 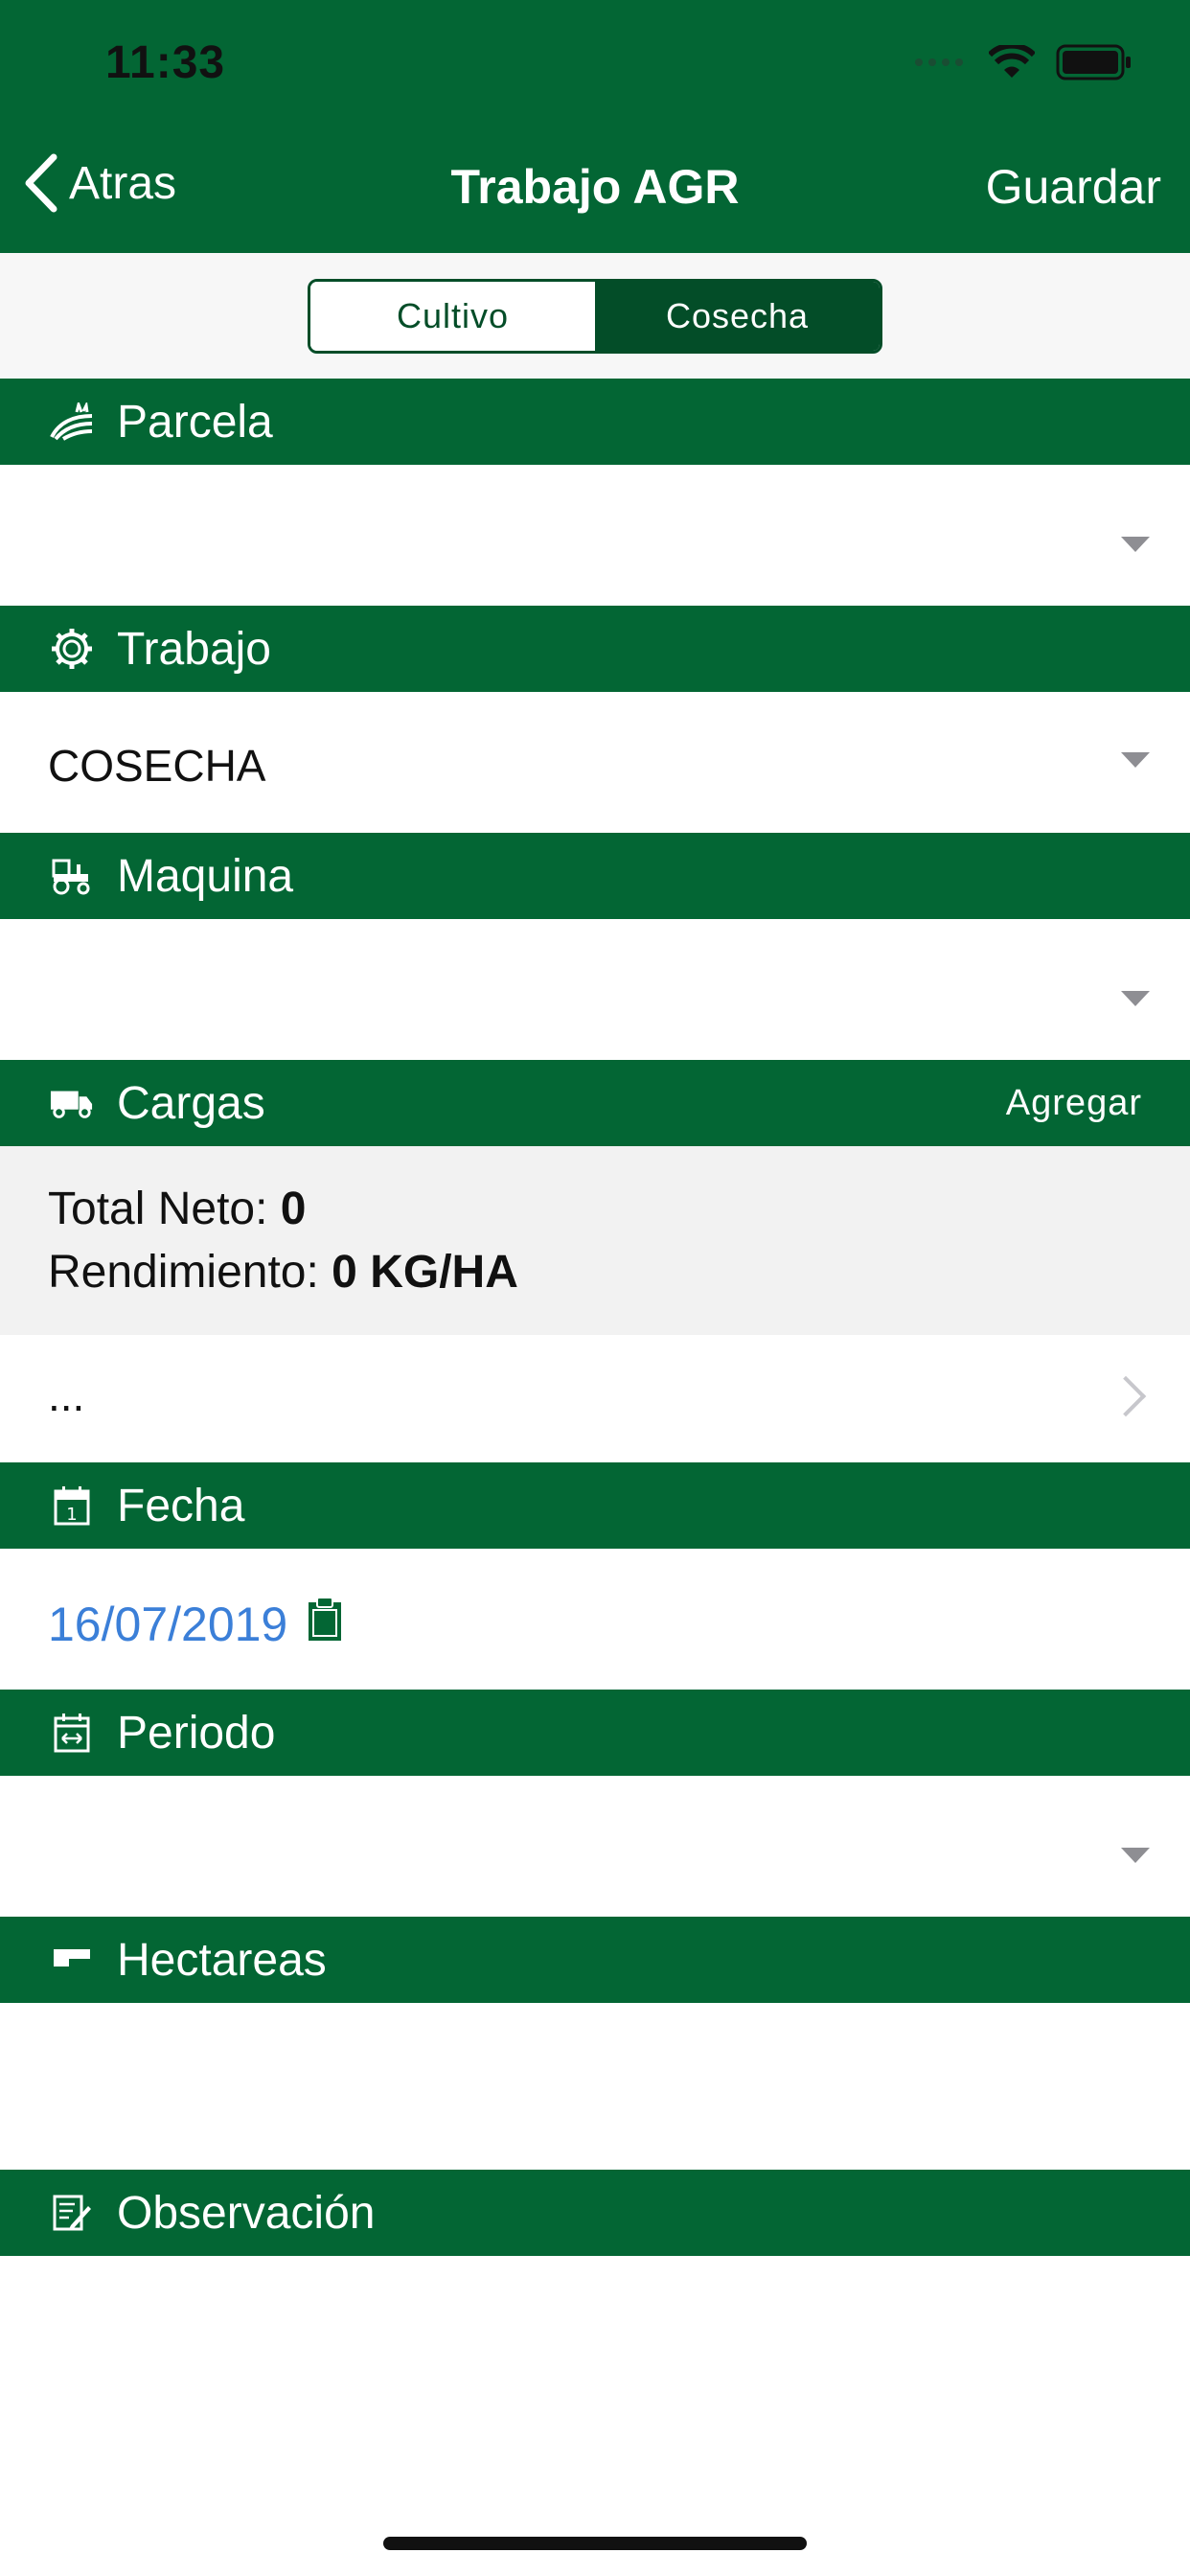 I want to click on wifi-icon, so click(x=1012, y=62).